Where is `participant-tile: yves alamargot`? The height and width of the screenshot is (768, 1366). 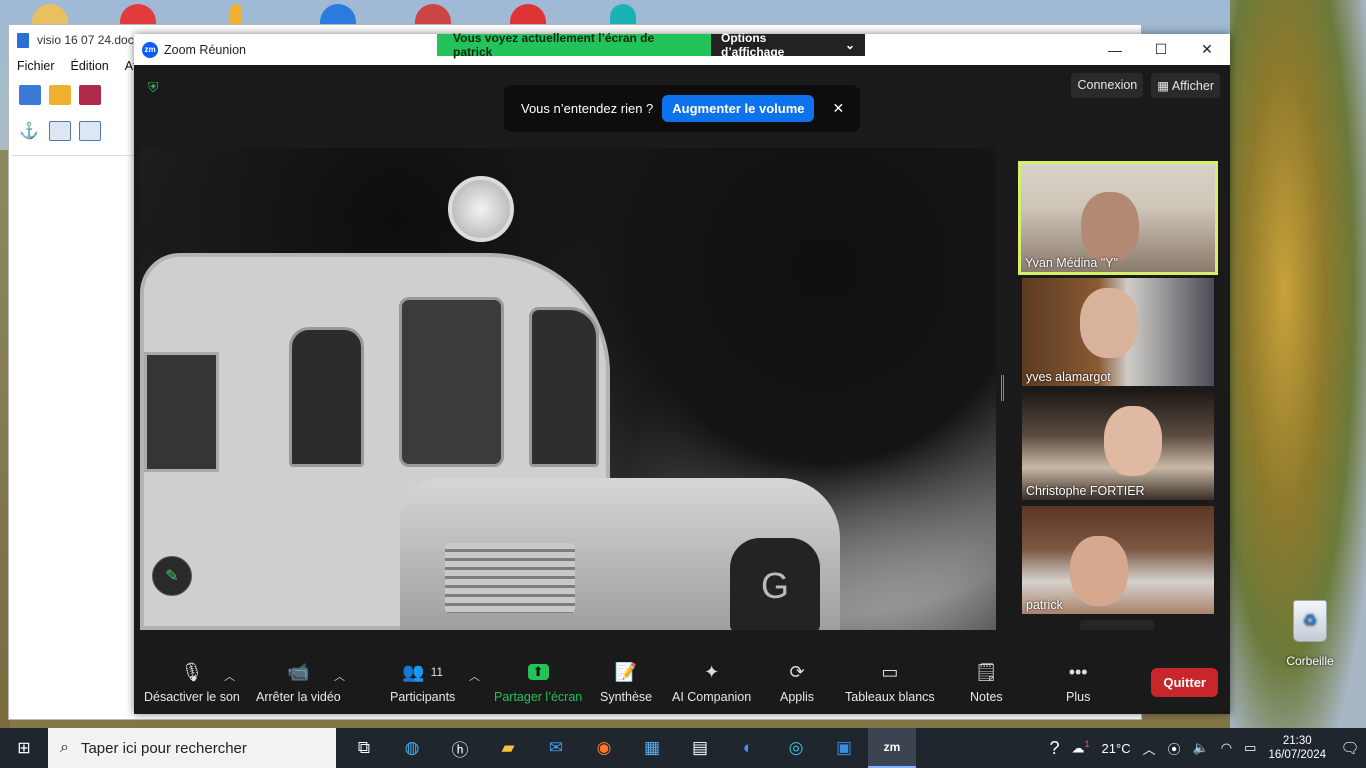 participant-tile: yves alamargot is located at coordinates (1118, 332).